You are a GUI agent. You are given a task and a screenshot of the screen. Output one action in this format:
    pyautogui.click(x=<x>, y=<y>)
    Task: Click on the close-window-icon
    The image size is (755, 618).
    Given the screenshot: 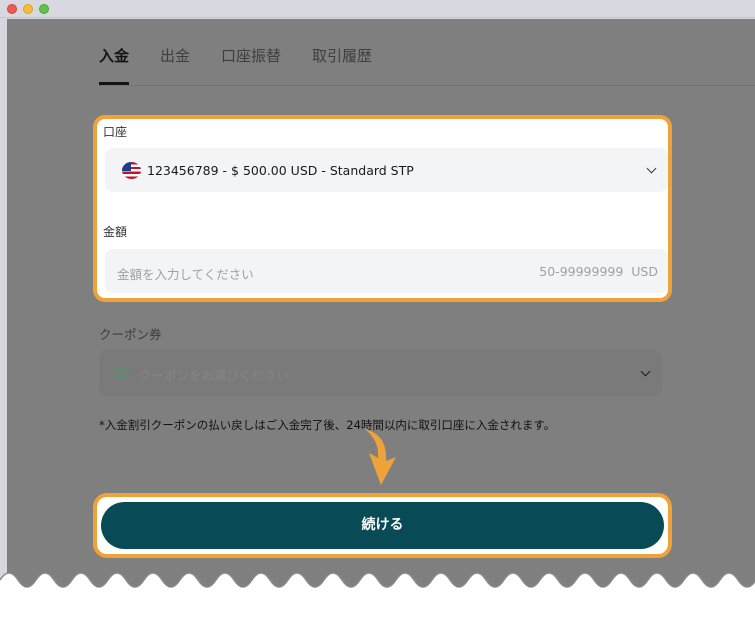 What is the action you would take?
    pyautogui.click(x=12, y=9)
    